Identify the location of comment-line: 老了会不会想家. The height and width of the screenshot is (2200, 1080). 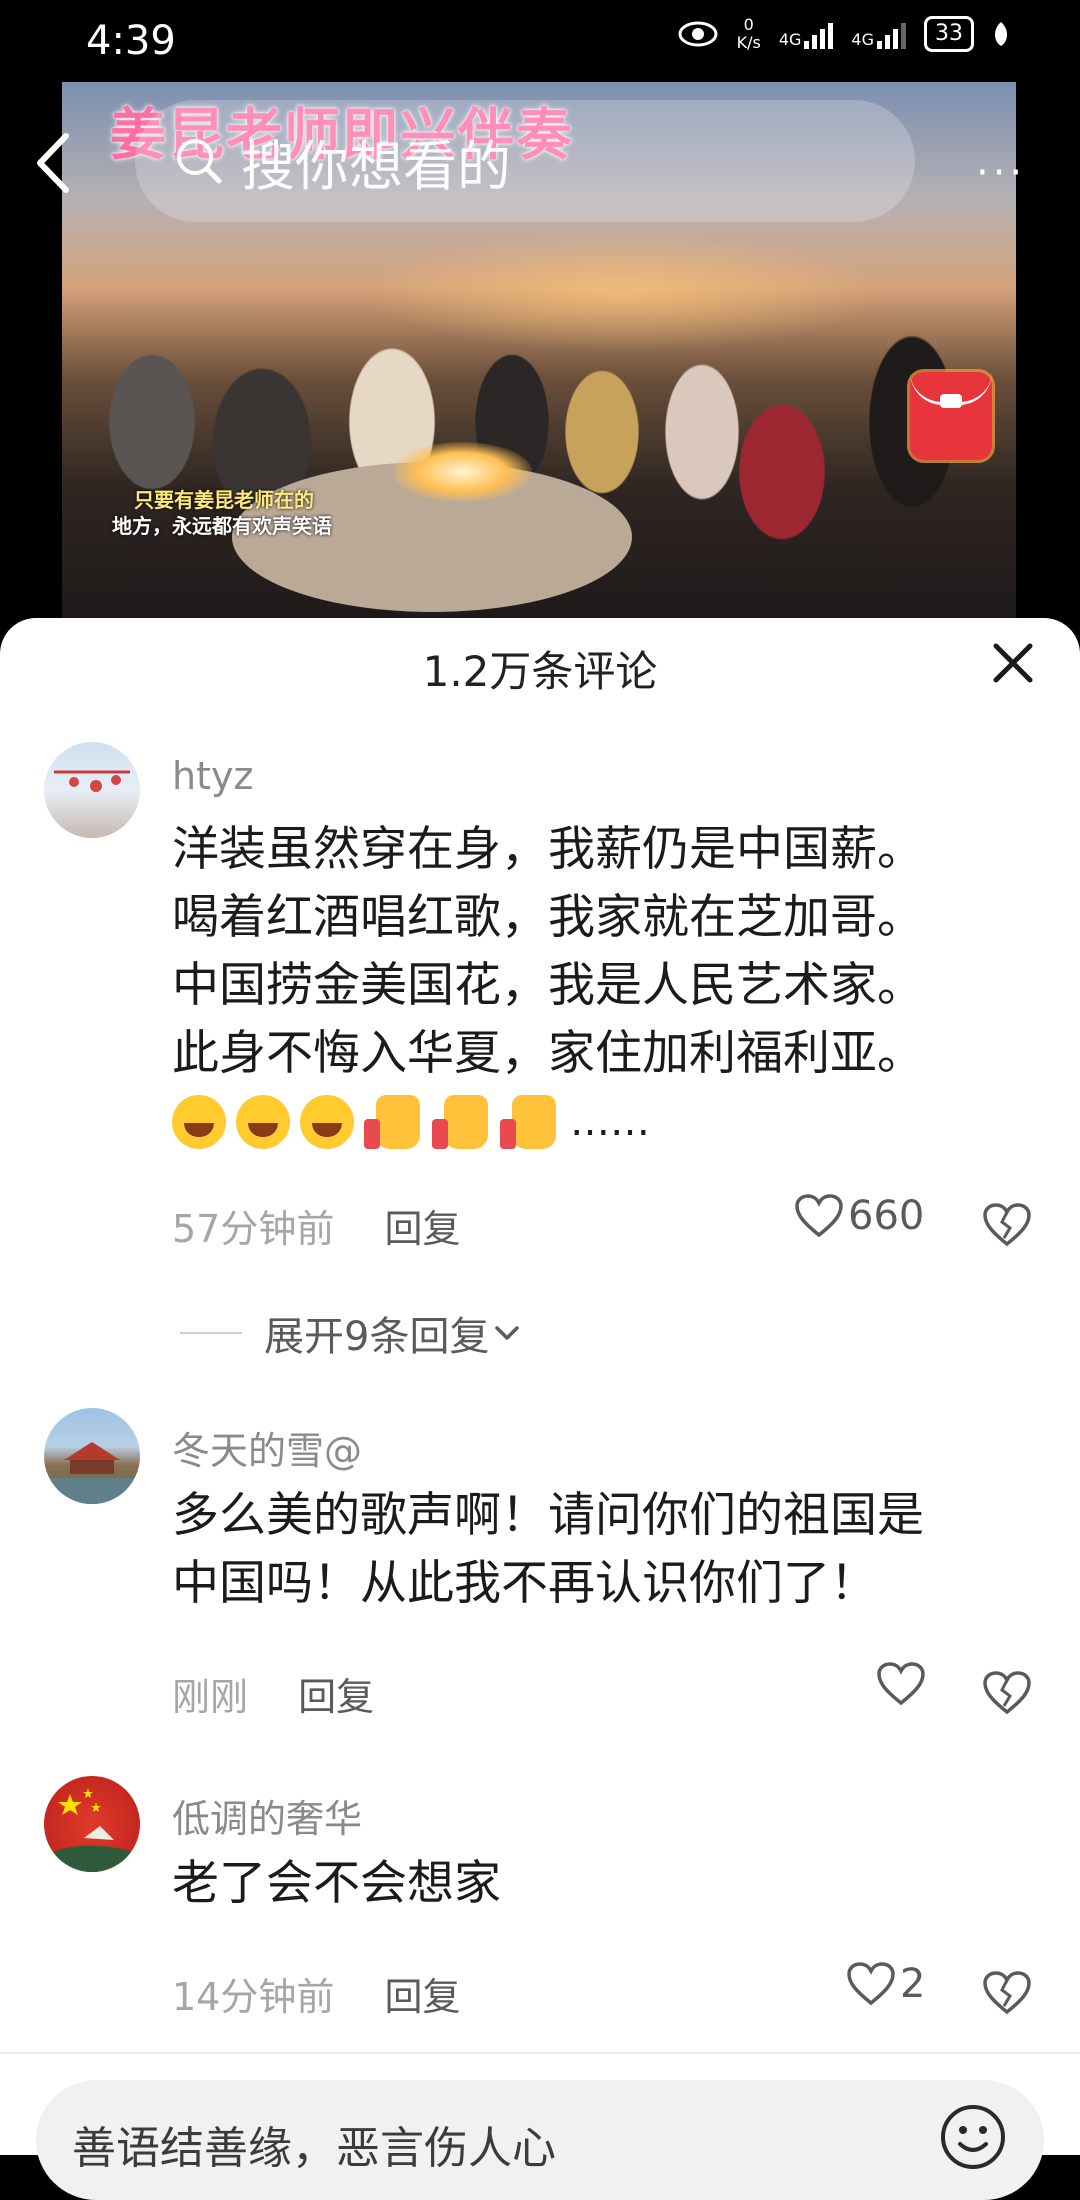
(336, 1883).